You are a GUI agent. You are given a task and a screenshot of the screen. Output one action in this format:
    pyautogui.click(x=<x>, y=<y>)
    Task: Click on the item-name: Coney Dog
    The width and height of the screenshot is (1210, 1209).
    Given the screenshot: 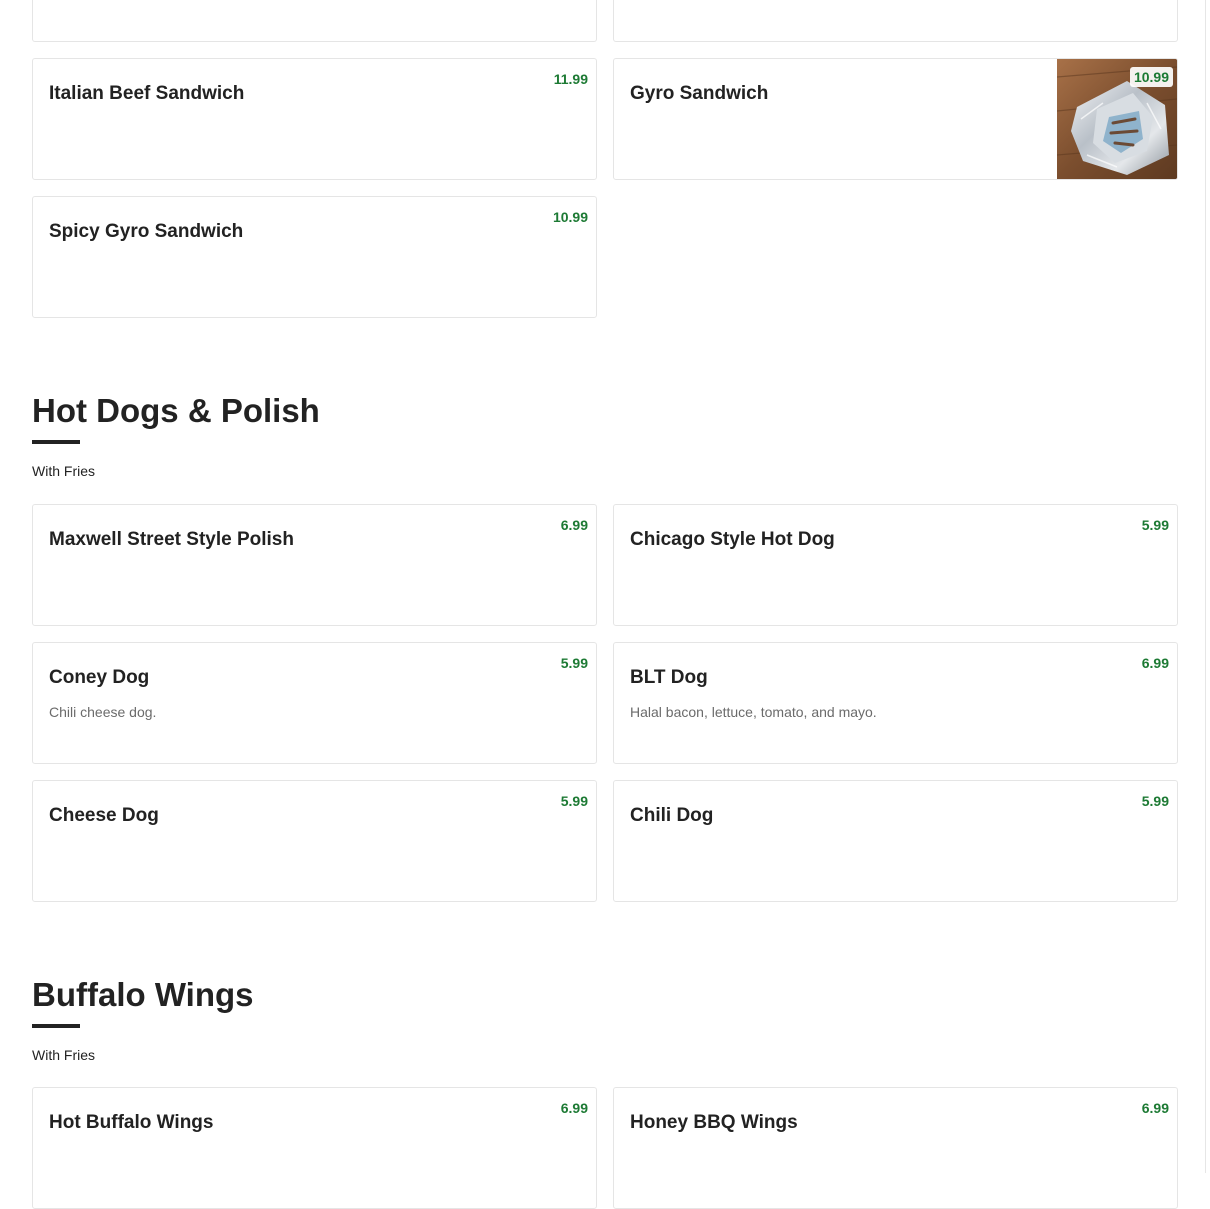 What is the action you would take?
    pyautogui.click(x=99, y=677)
    